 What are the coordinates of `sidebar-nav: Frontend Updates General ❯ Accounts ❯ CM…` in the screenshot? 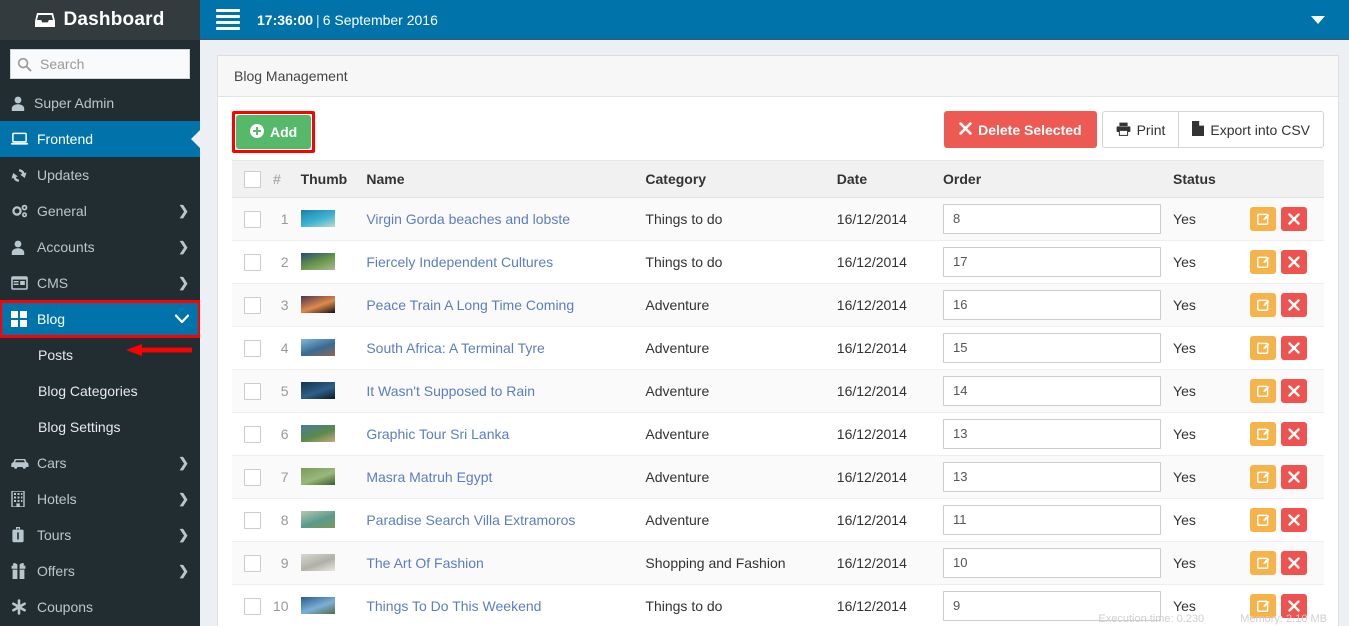 It's located at (100, 373).